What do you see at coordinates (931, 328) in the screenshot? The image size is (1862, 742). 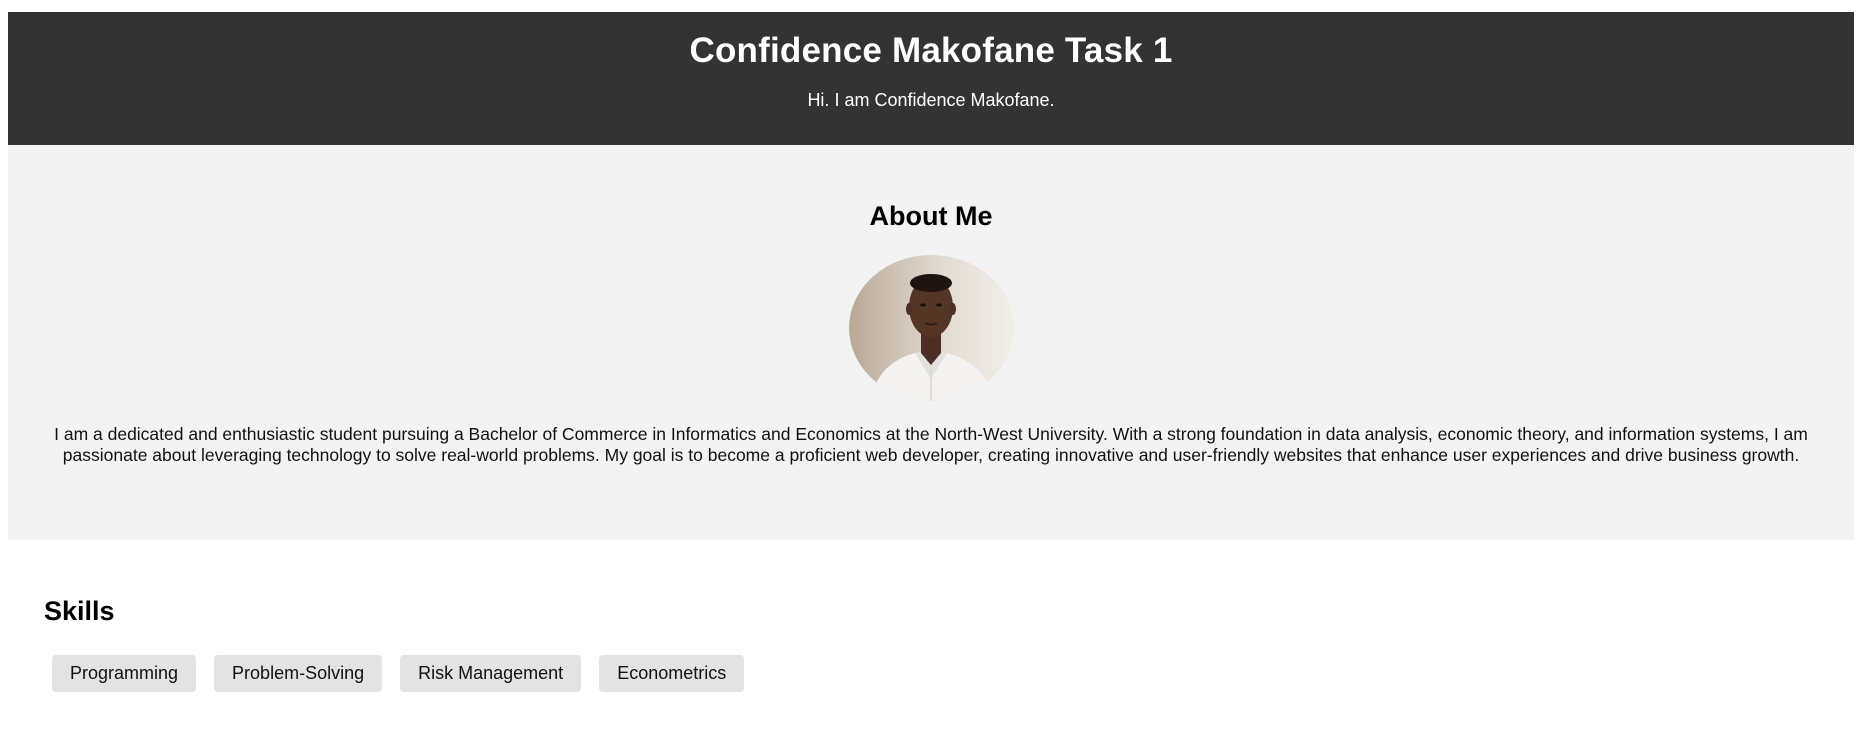 I see `profile-photo` at bounding box center [931, 328].